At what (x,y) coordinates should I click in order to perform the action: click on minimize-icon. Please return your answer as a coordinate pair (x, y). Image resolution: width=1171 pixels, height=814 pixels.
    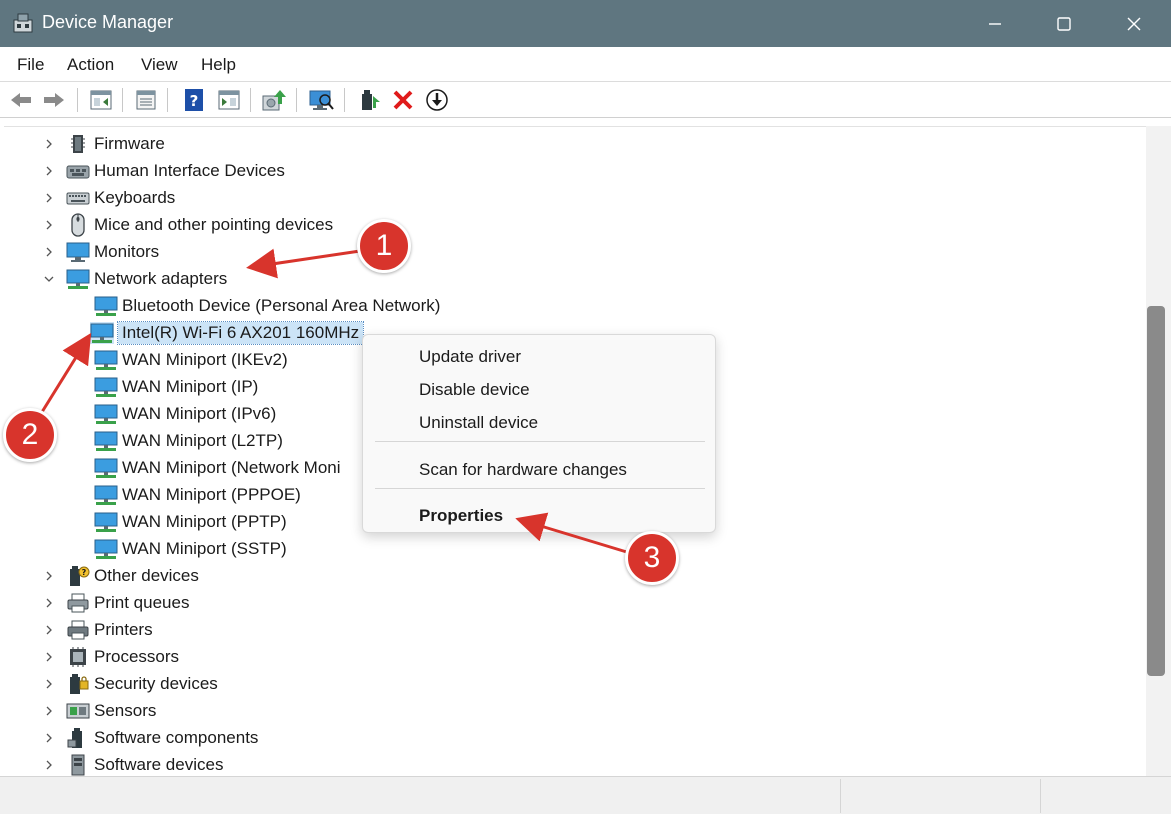
    Looking at the image, I should click on (995, 23).